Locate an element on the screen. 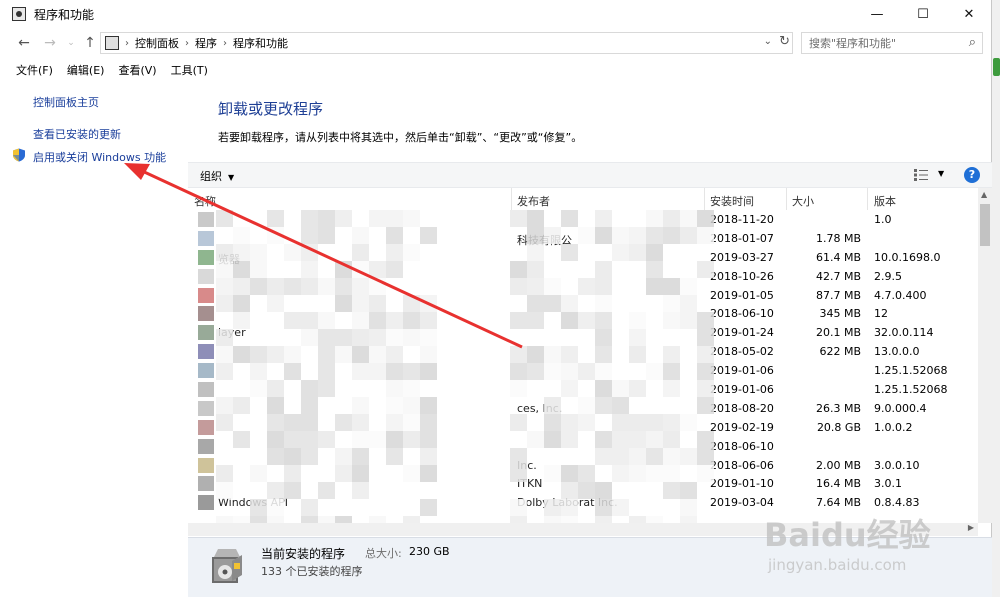 This screenshot has height=597, width=1000. program-install-date: 2019-02-19 is located at coordinates (742, 427).